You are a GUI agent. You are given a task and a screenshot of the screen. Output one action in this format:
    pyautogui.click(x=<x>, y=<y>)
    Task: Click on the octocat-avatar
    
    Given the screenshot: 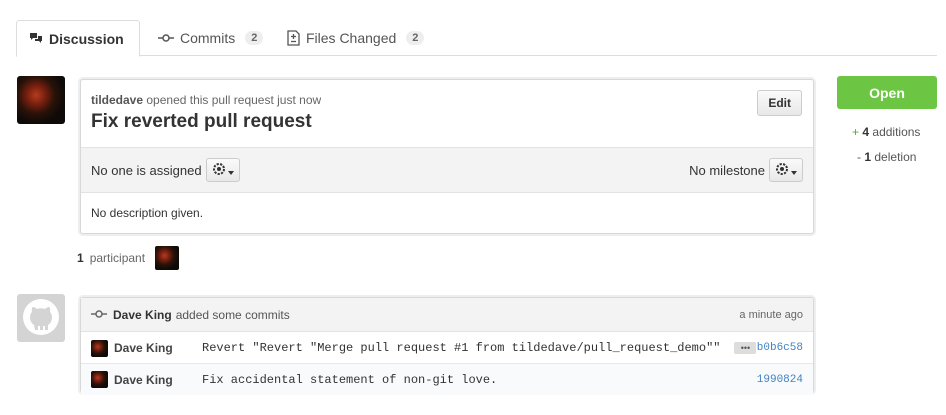 What is the action you would take?
    pyautogui.click(x=41, y=318)
    